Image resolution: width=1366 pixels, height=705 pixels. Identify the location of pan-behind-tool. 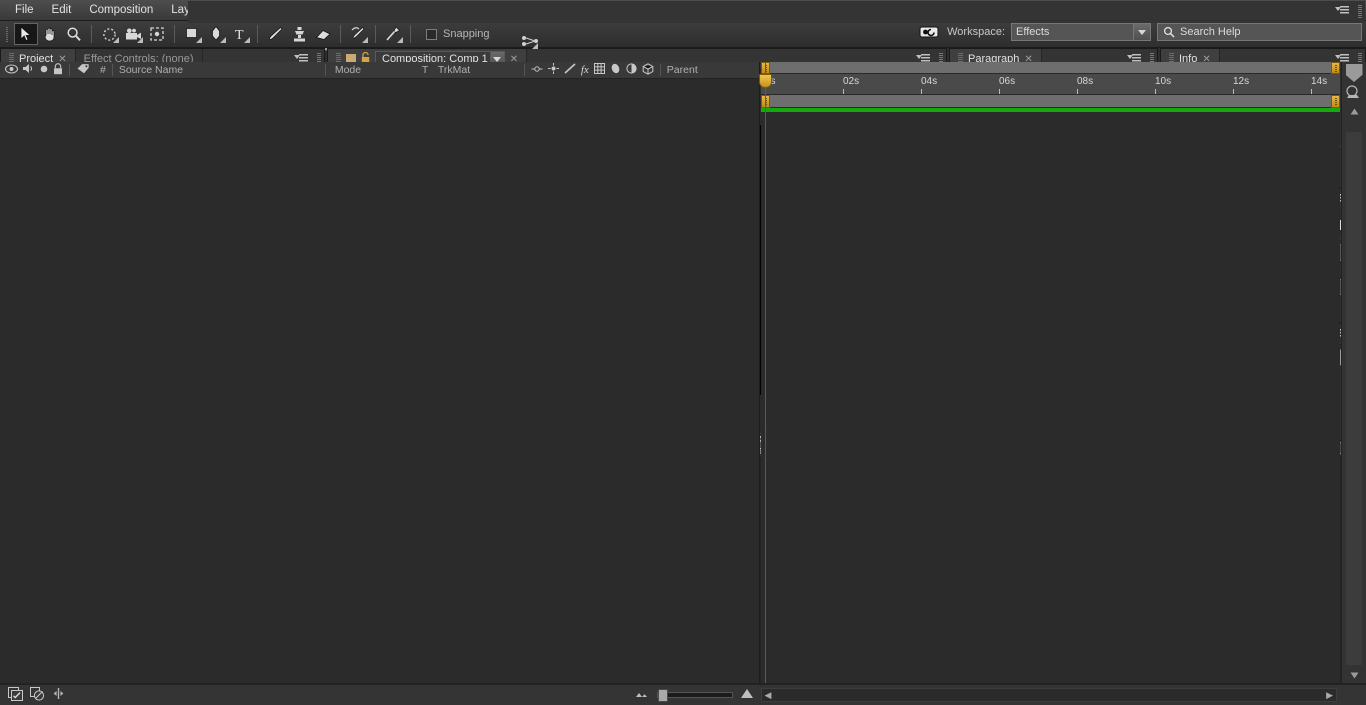
(157, 34).